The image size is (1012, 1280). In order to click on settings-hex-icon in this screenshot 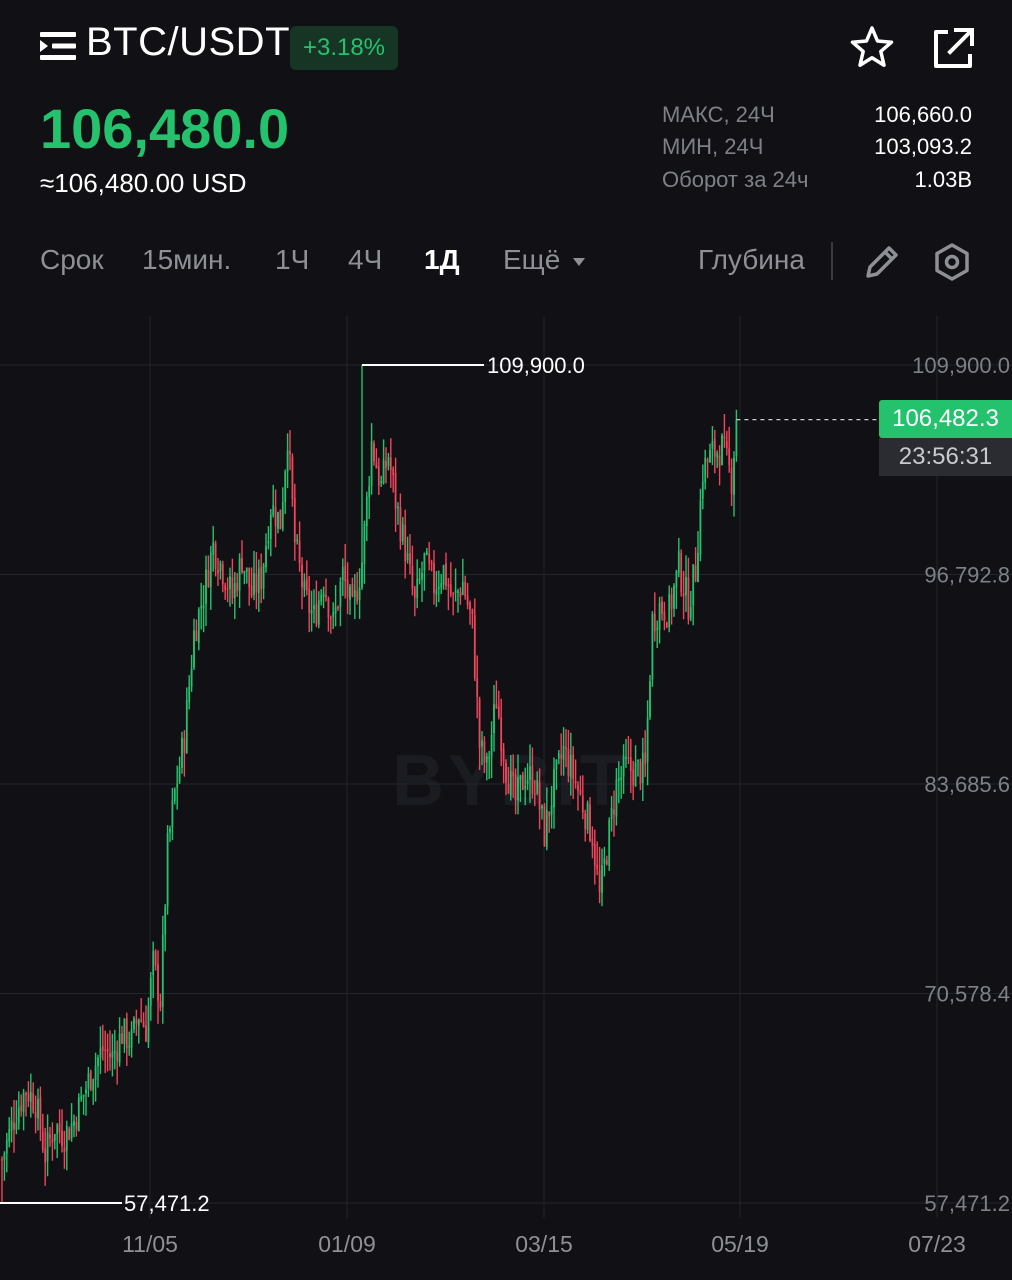, I will do `click(952, 262)`.